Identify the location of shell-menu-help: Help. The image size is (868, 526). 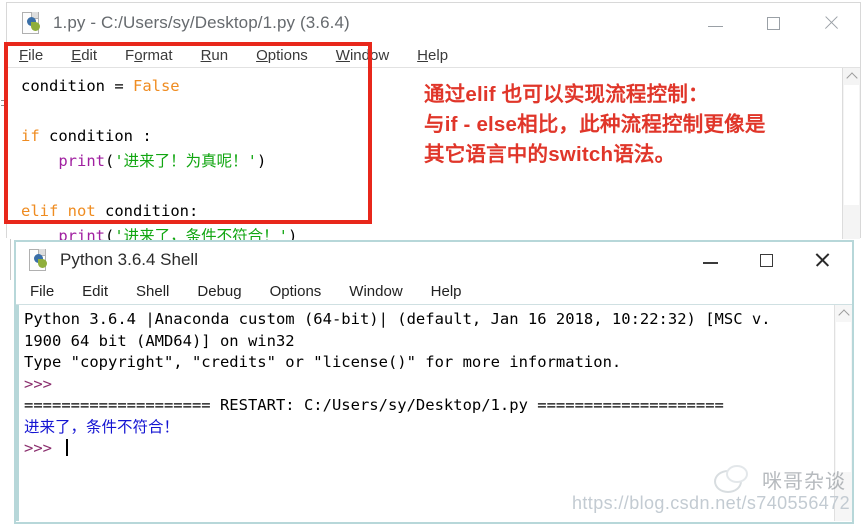
(446, 291).